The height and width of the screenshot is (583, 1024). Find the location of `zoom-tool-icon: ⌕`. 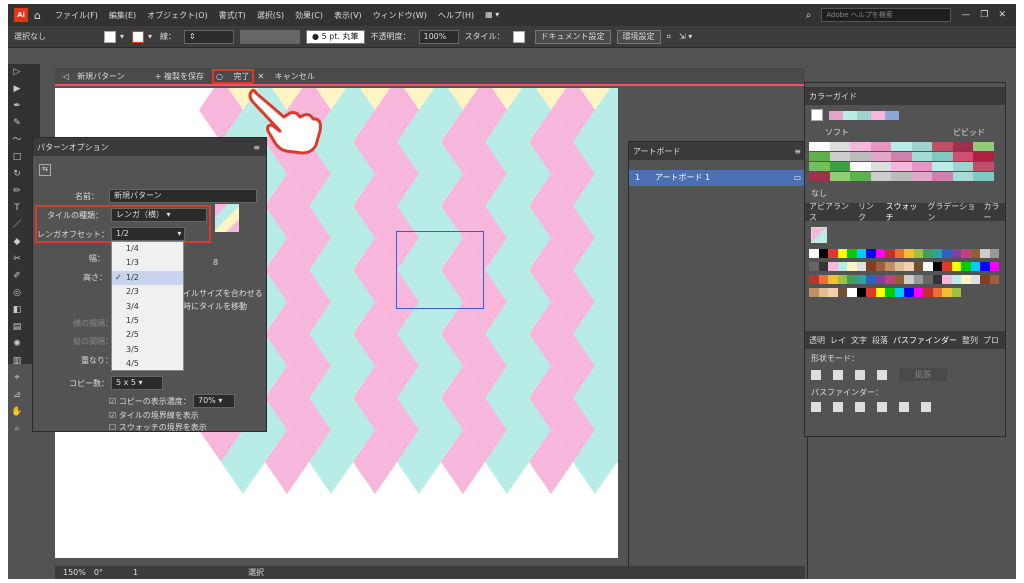

zoom-tool-icon: ⌕ is located at coordinates (17, 429).